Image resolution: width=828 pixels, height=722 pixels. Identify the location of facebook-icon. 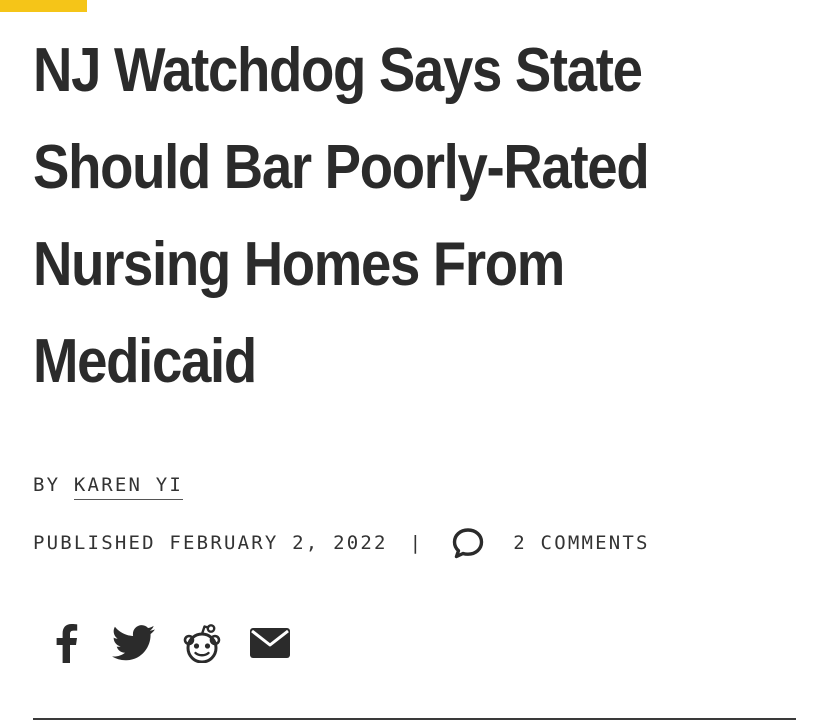
(66, 643).